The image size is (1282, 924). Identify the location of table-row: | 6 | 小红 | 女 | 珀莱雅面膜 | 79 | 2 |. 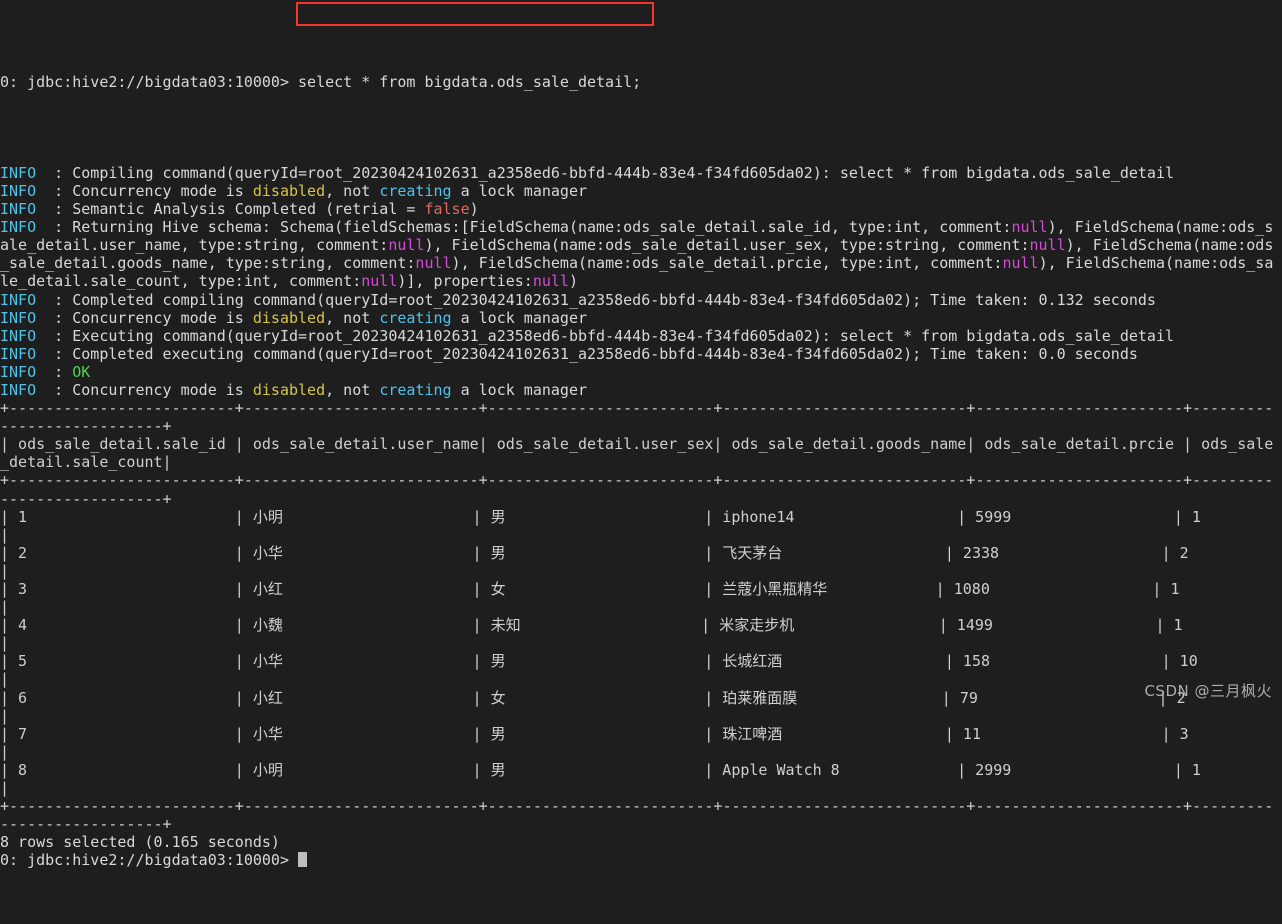
(641, 707).